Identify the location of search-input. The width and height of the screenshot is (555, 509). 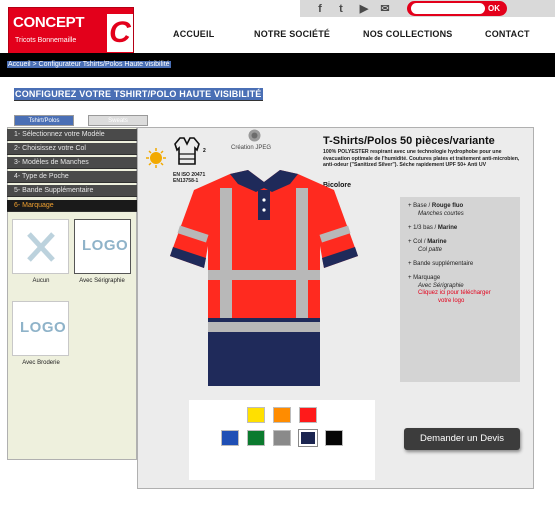
(448, 8).